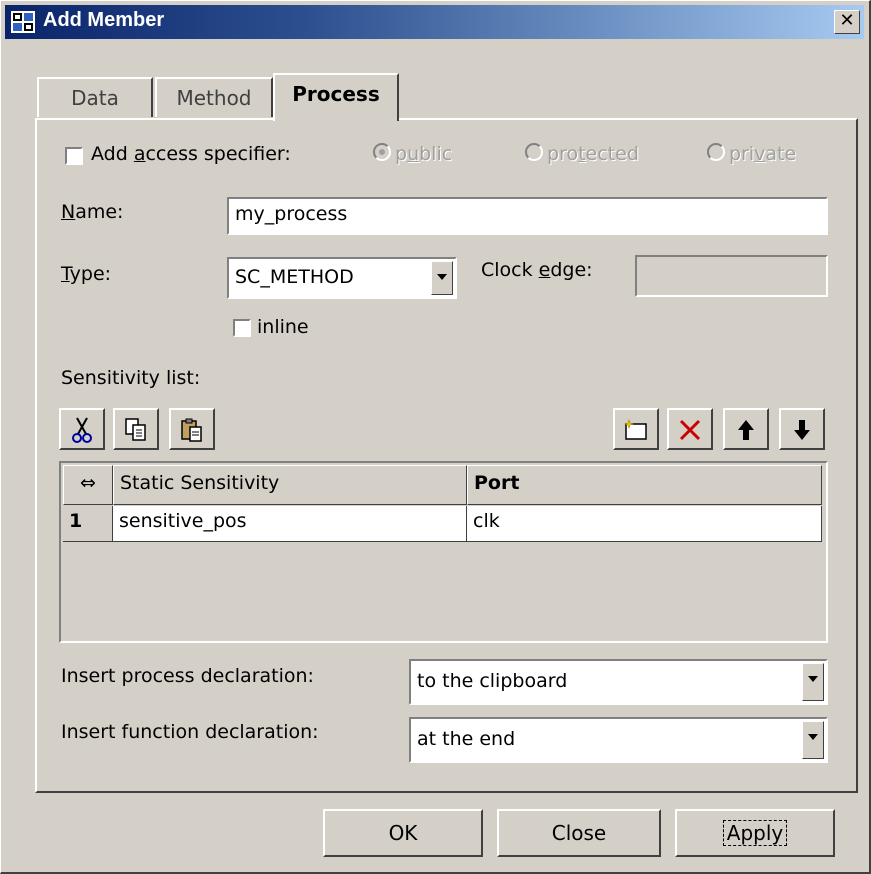 Image resolution: width=871 pixels, height=874 pixels. I want to click on ok-button-label: OK, so click(403, 833).